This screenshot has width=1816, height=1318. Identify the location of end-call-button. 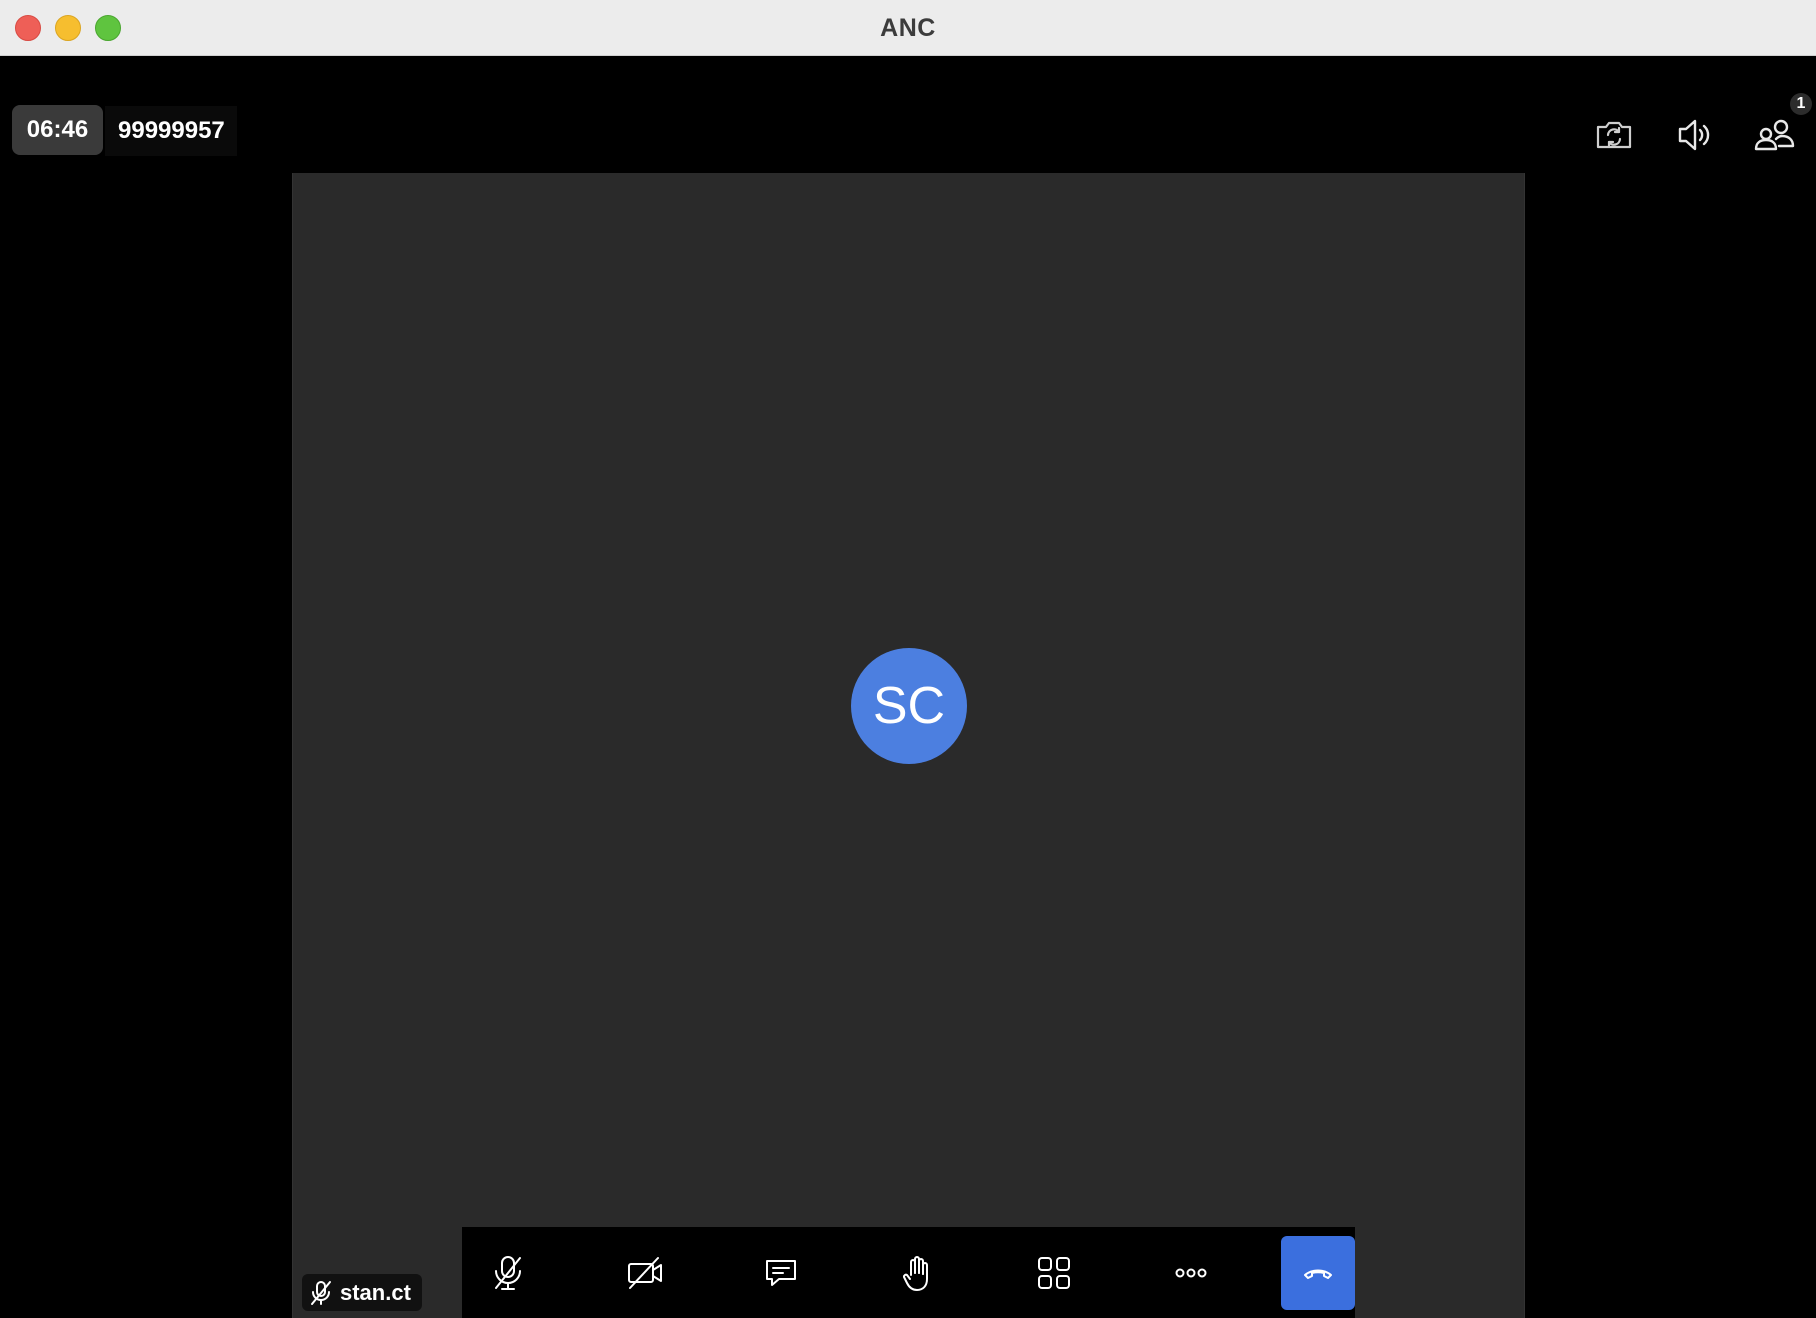
(1318, 1273).